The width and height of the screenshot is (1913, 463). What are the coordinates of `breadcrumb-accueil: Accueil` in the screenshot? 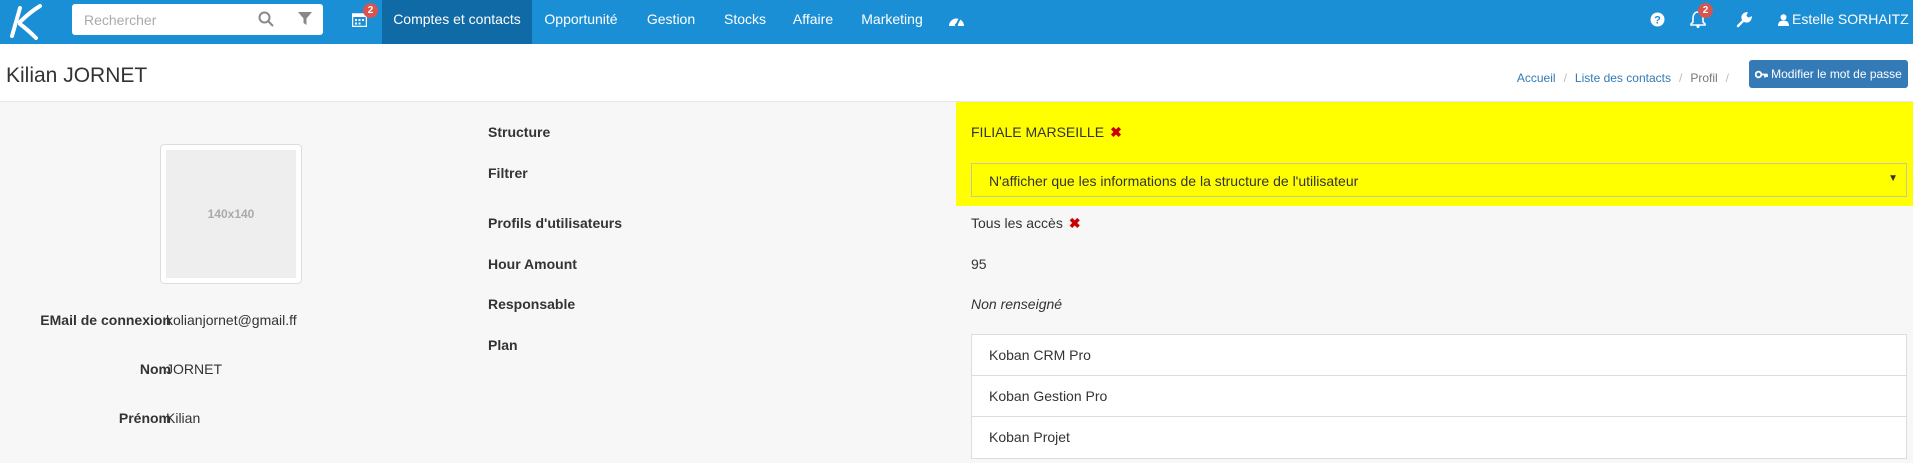 It's located at (1536, 78).